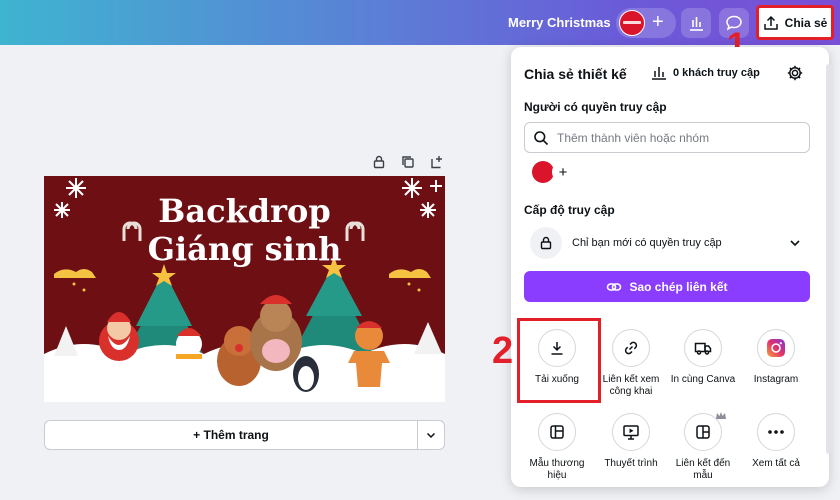  I want to click on add-page-button: + Thêm trang, so click(231, 435).